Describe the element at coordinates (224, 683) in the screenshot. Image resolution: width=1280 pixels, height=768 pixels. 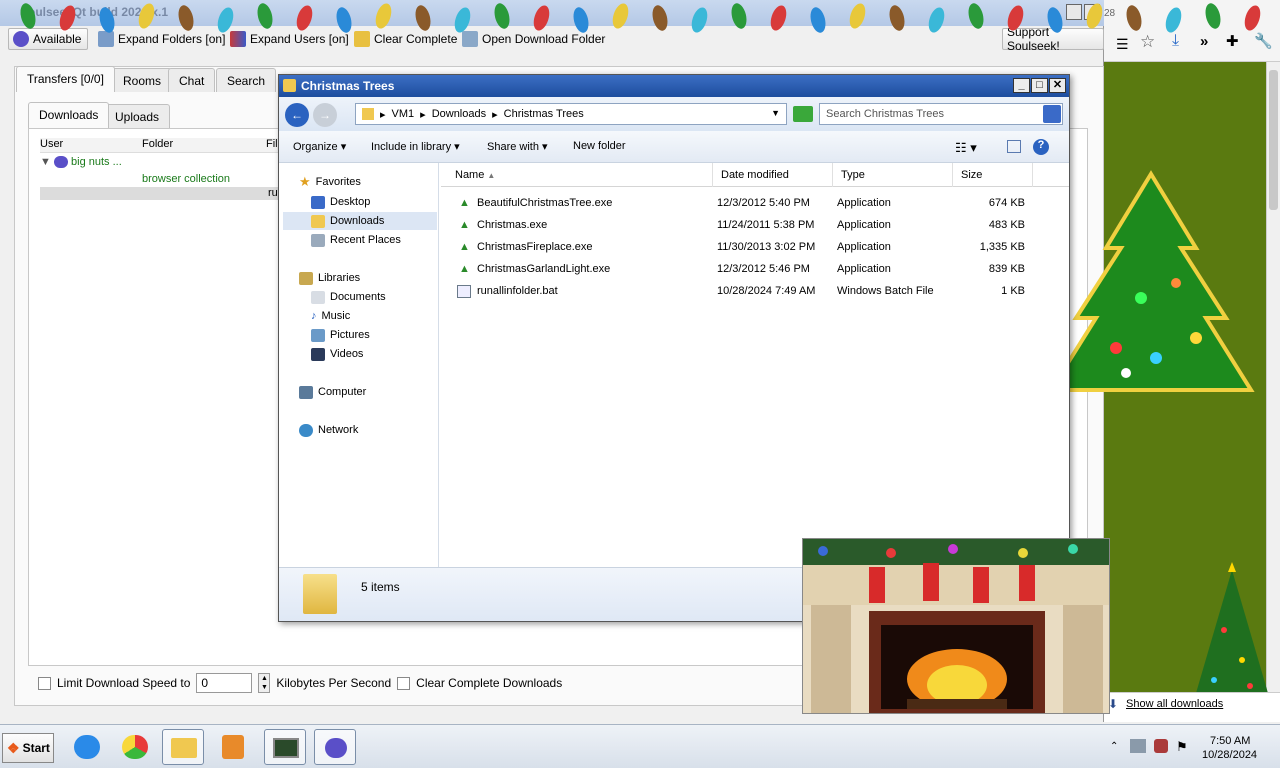
I see `speed-limit-input` at that location.